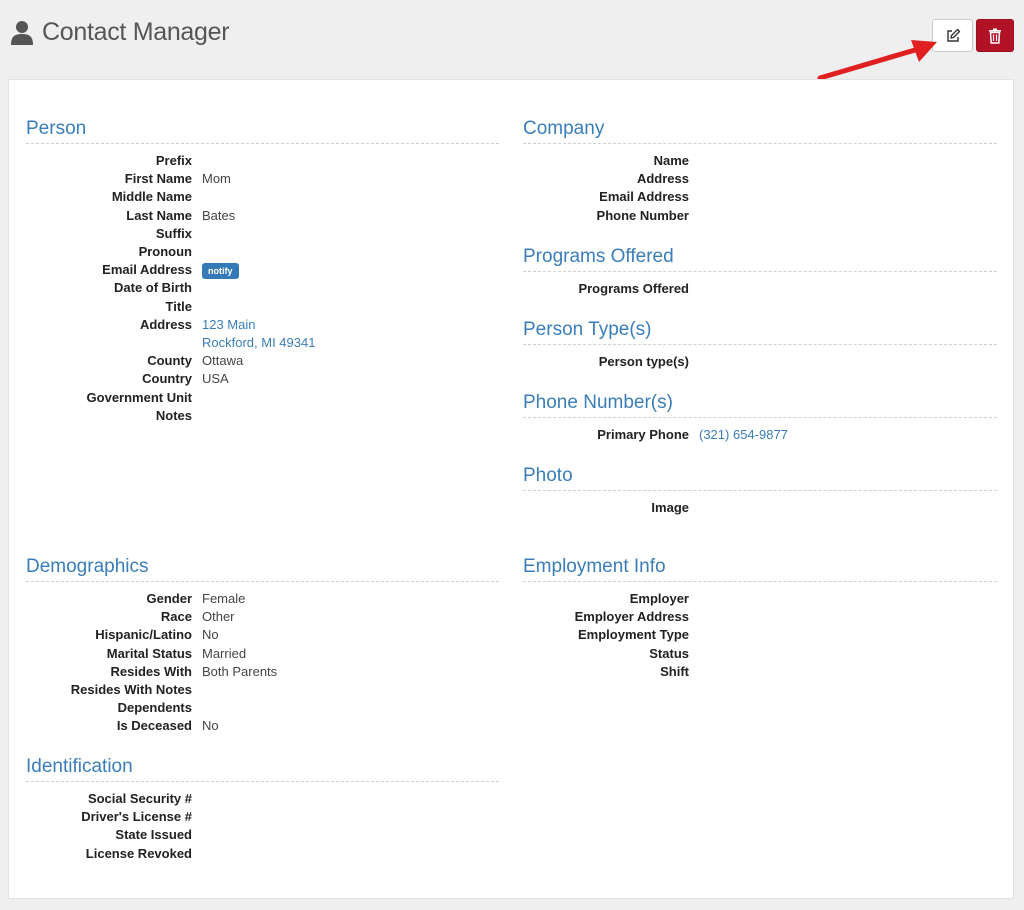 The width and height of the screenshot is (1024, 910). I want to click on detail-value: notify, so click(215, 270).